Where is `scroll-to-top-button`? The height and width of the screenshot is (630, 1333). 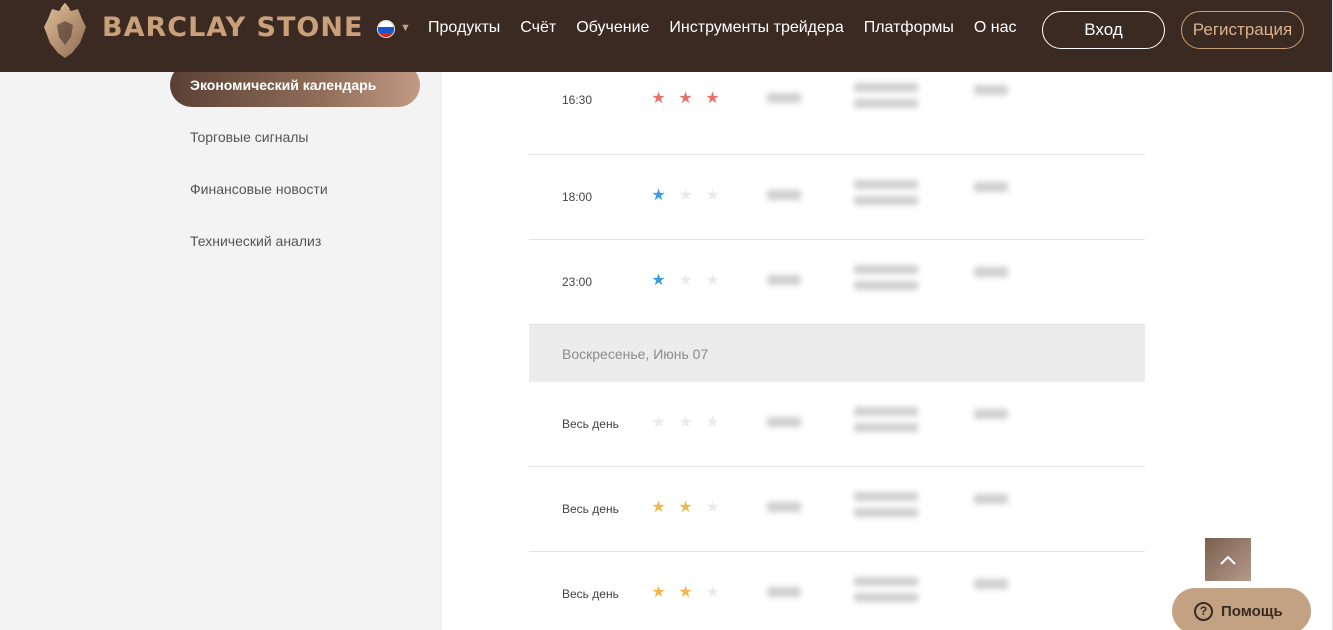 scroll-to-top-button is located at coordinates (1228, 559).